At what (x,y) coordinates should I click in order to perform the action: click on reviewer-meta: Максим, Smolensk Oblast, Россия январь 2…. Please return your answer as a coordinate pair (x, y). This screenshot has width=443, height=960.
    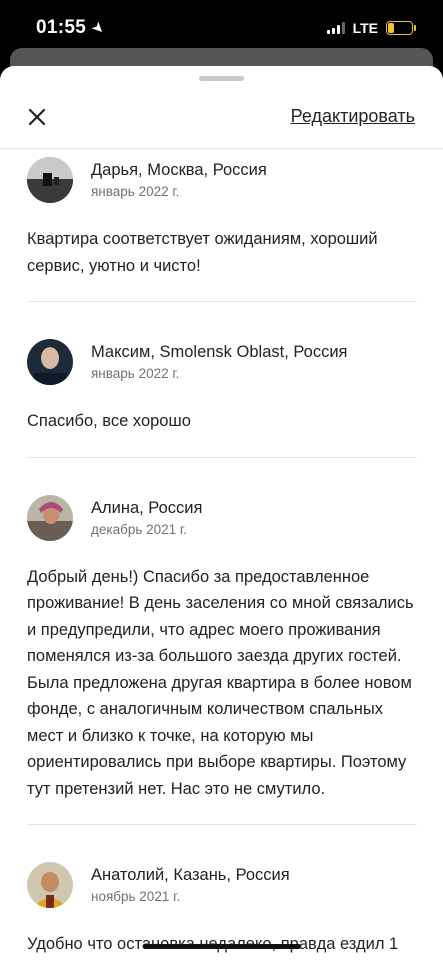
    Looking at the image, I should click on (219, 362).